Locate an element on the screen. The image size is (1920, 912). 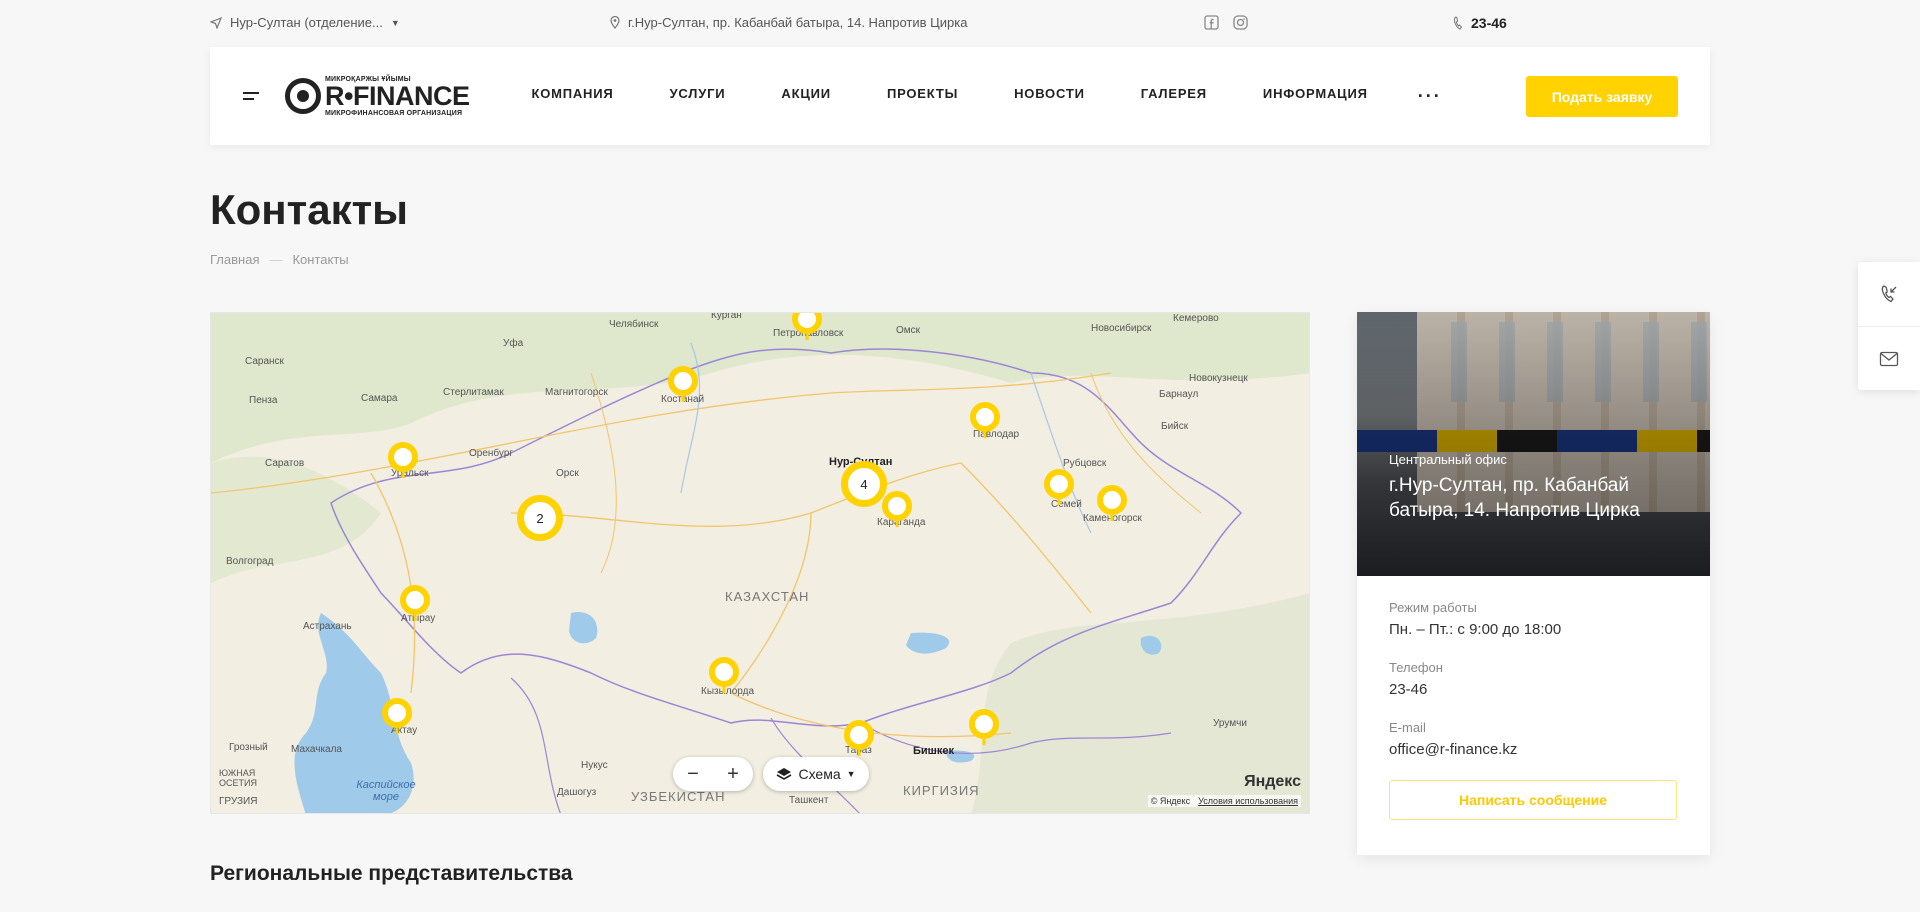
map-label-uzbekistan: УЗБЕКИСТАН is located at coordinates (678, 796).